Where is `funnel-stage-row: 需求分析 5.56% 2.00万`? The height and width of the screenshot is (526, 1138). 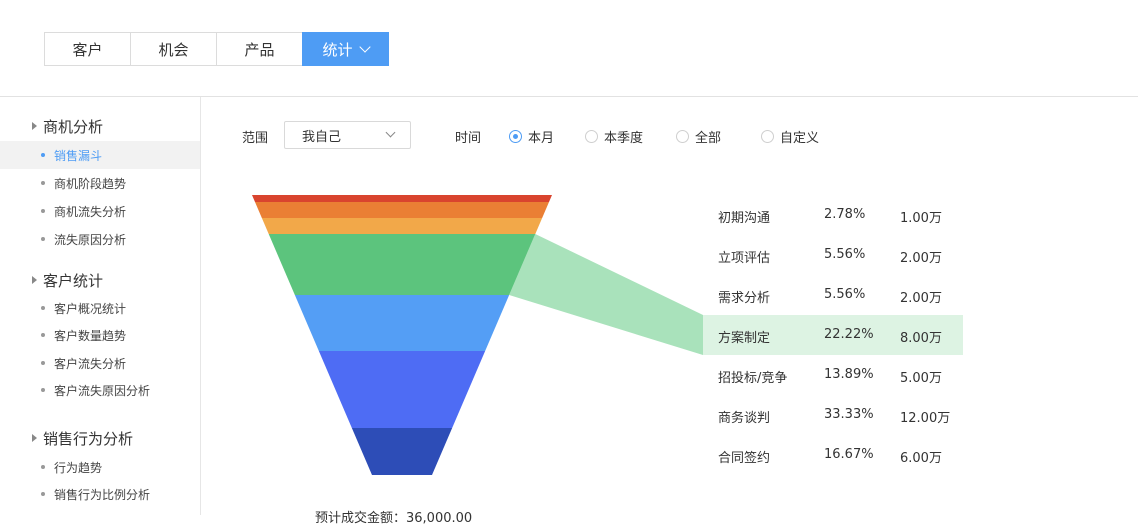
funnel-stage-row: 需求分析 5.56% 2.00万 is located at coordinates (833, 295).